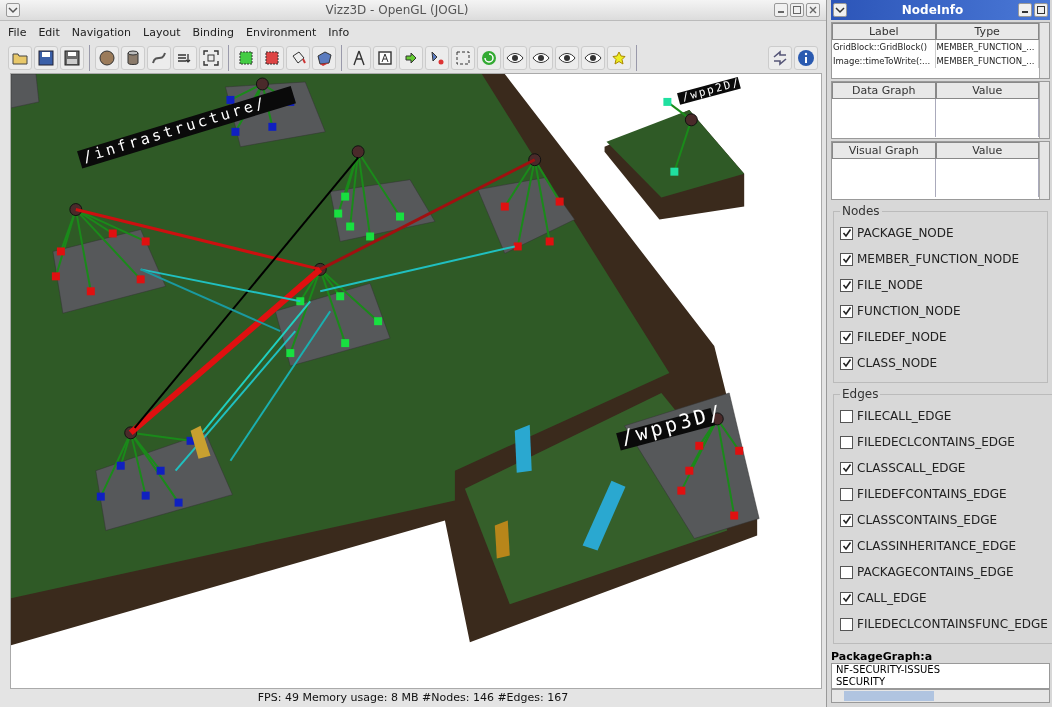 The image size is (1052, 707). Describe the element at coordinates (72, 58) in the screenshot. I see `disk-stack-icon` at that location.